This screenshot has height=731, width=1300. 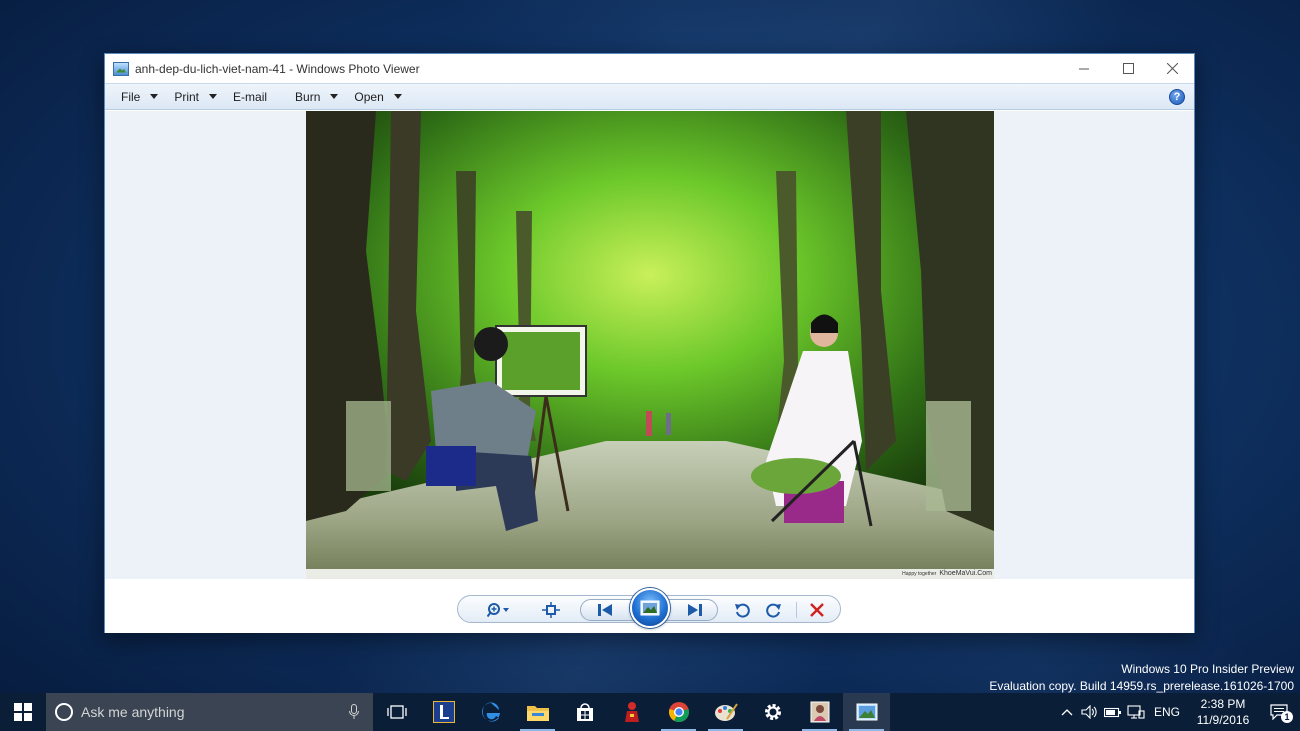 I want to click on network-button, so click(x=1136, y=712).